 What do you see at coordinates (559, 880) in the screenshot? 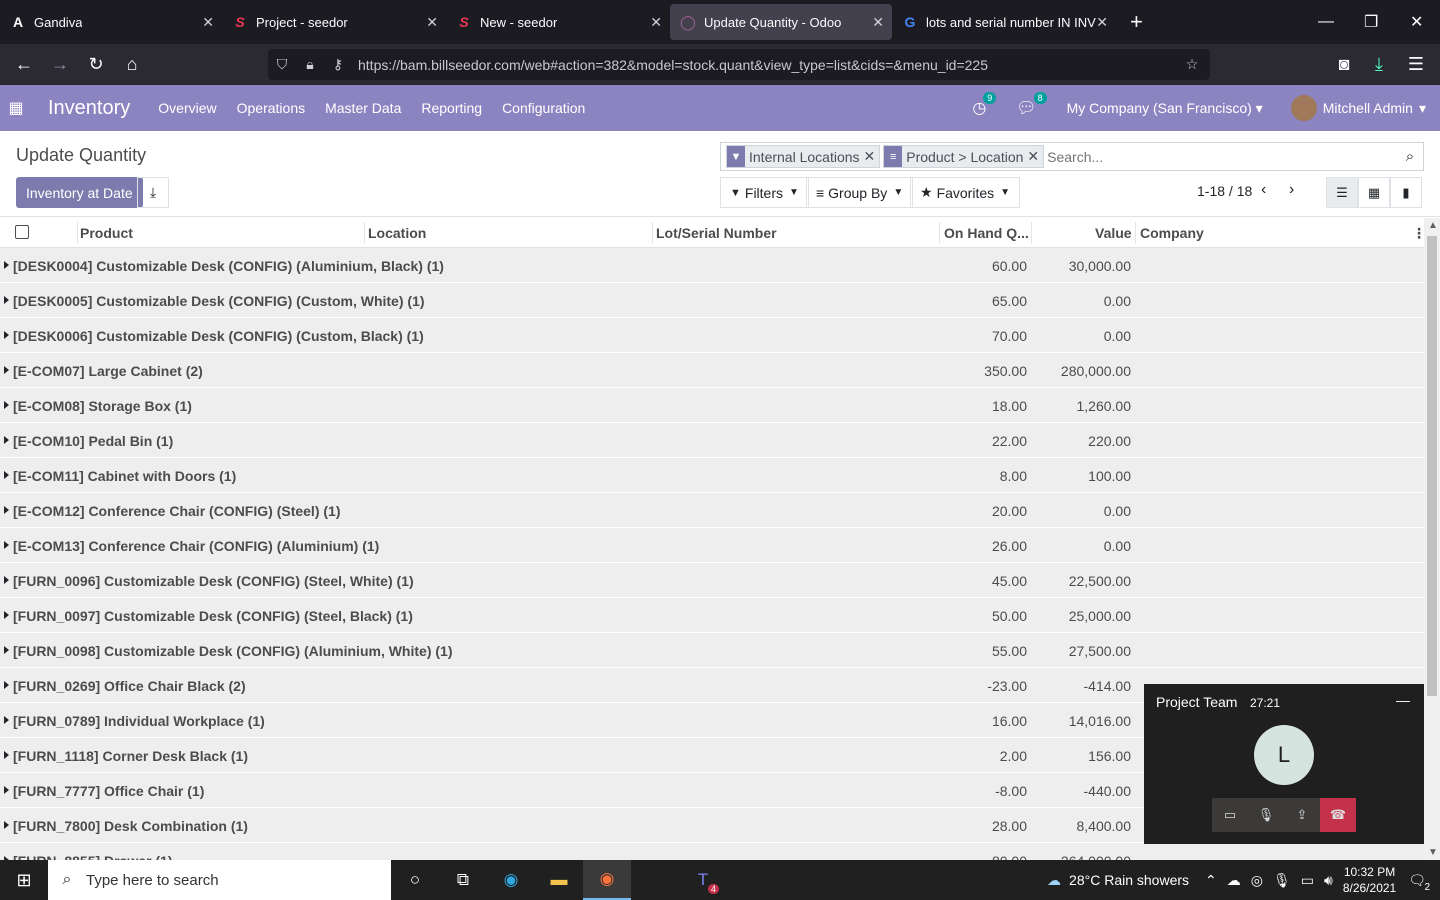
I see `file-explorer-icon: ▬` at bounding box center [559, 880].